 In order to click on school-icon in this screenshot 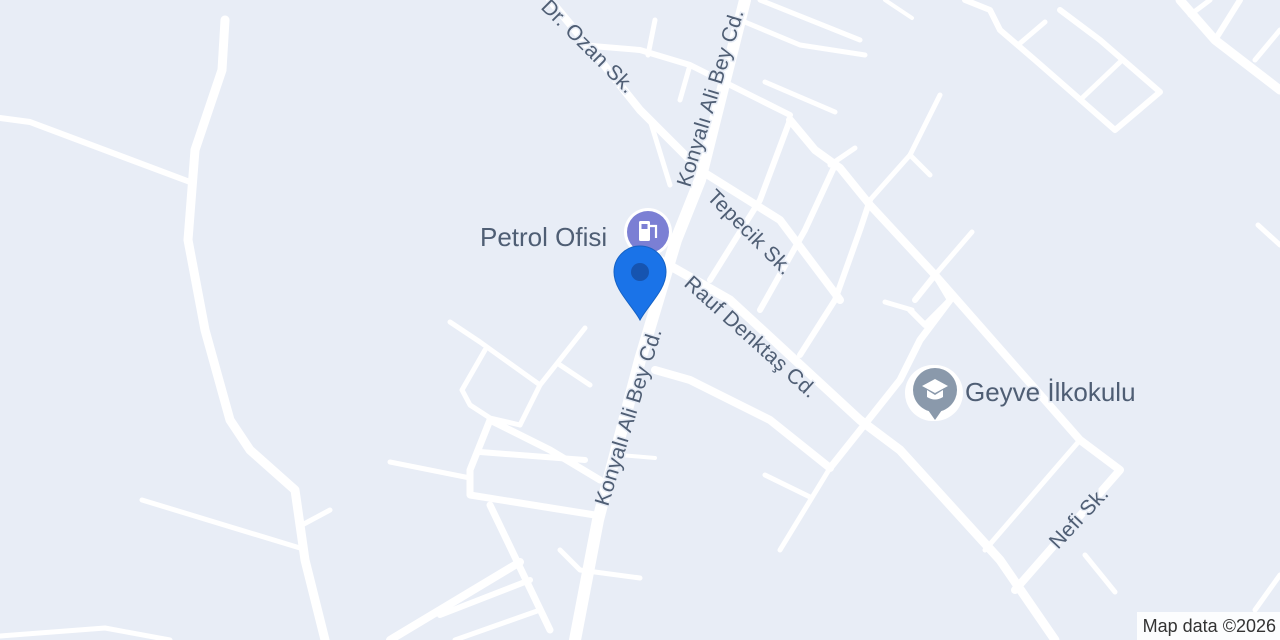, I will do `click(933, 392)`.